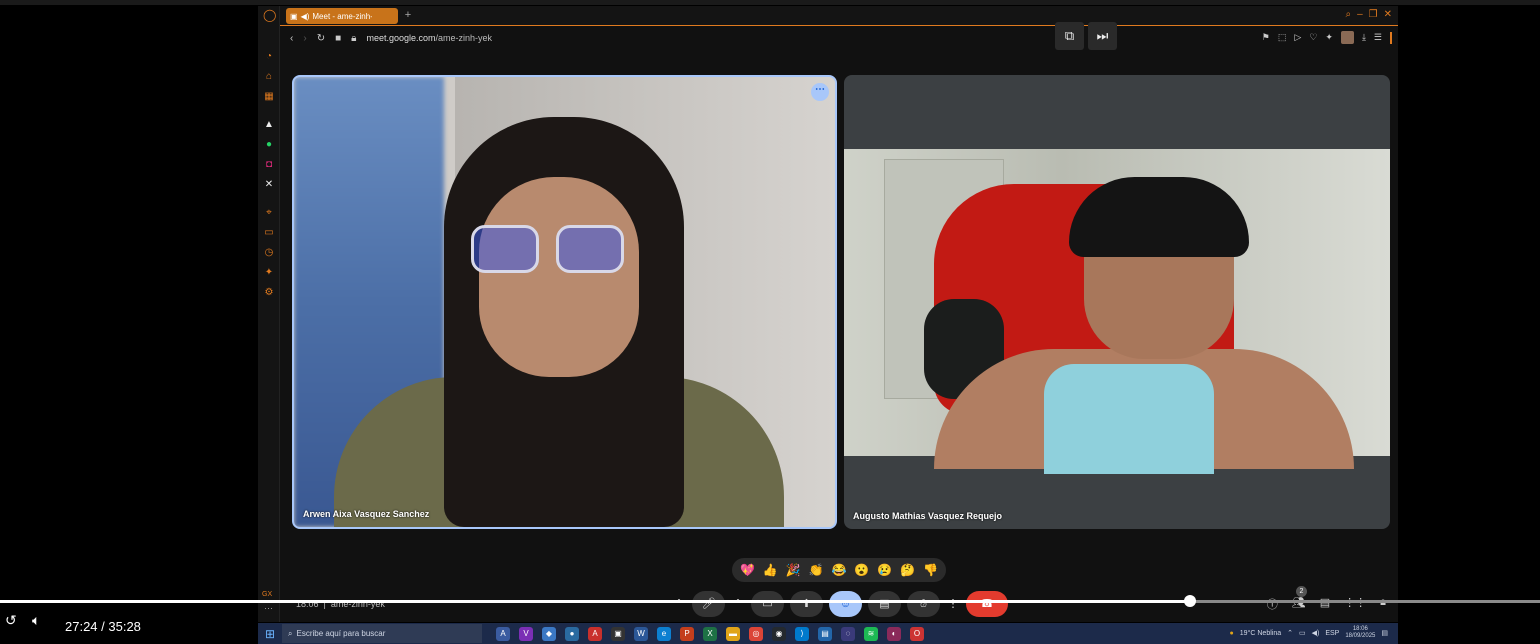 Image resolution: width=1540 pixels, height=644 pixels. I want to click on reaction-party: 🎉, so click(793, 570).